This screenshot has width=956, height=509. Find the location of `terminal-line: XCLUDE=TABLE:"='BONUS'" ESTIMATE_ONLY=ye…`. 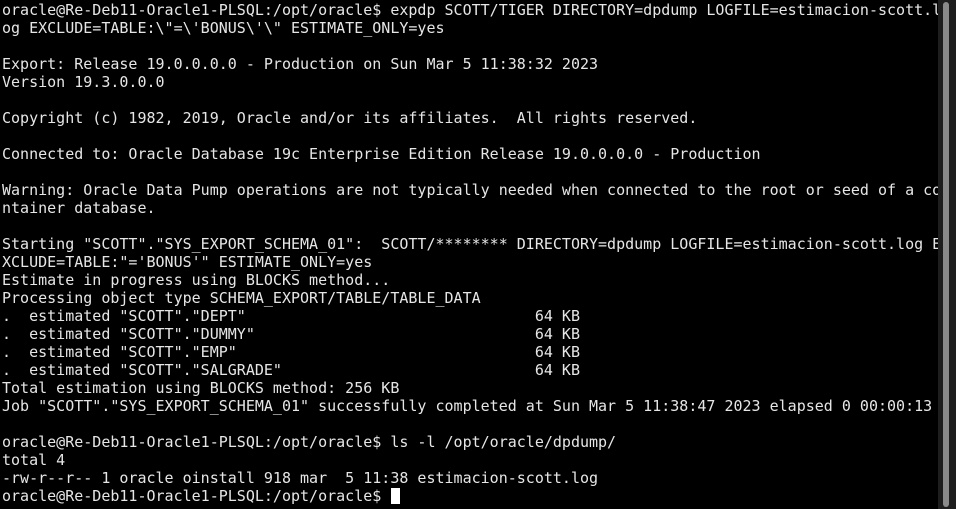

terminal-line: XCLUDE=TABLE:"='BONUS'" ESTIMATE_ONLY=ye… is located at coordinates (187, 262).